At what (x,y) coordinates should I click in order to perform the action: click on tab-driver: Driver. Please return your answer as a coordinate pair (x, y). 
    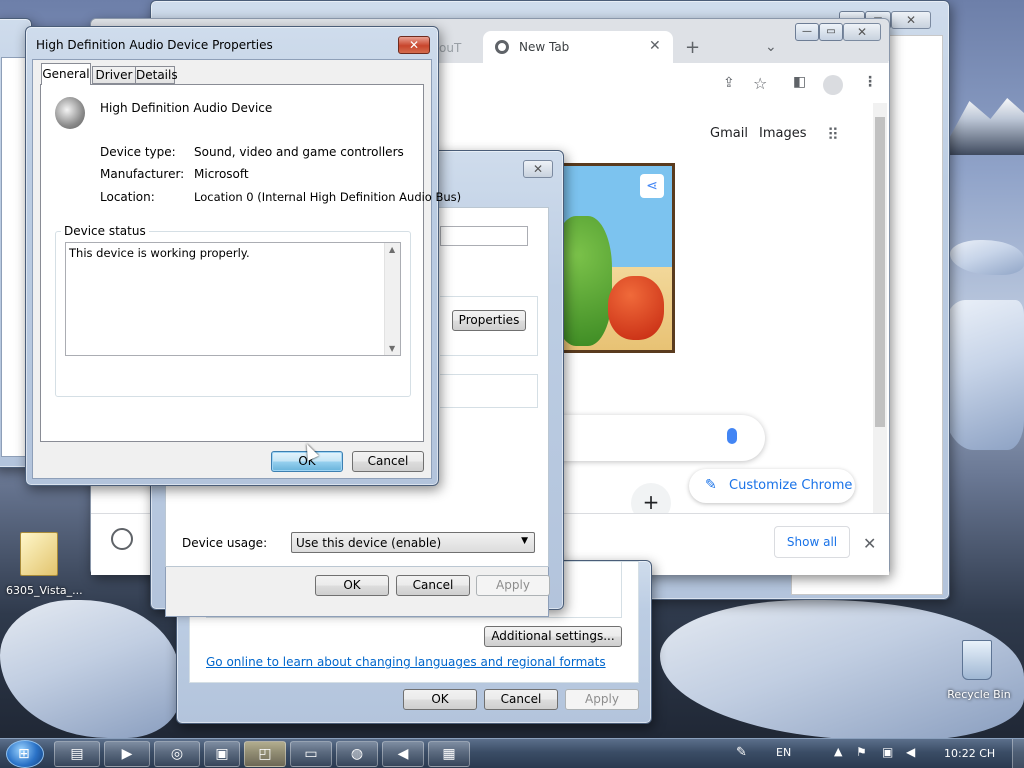
    Looking at the image, I should click on (114, 75).